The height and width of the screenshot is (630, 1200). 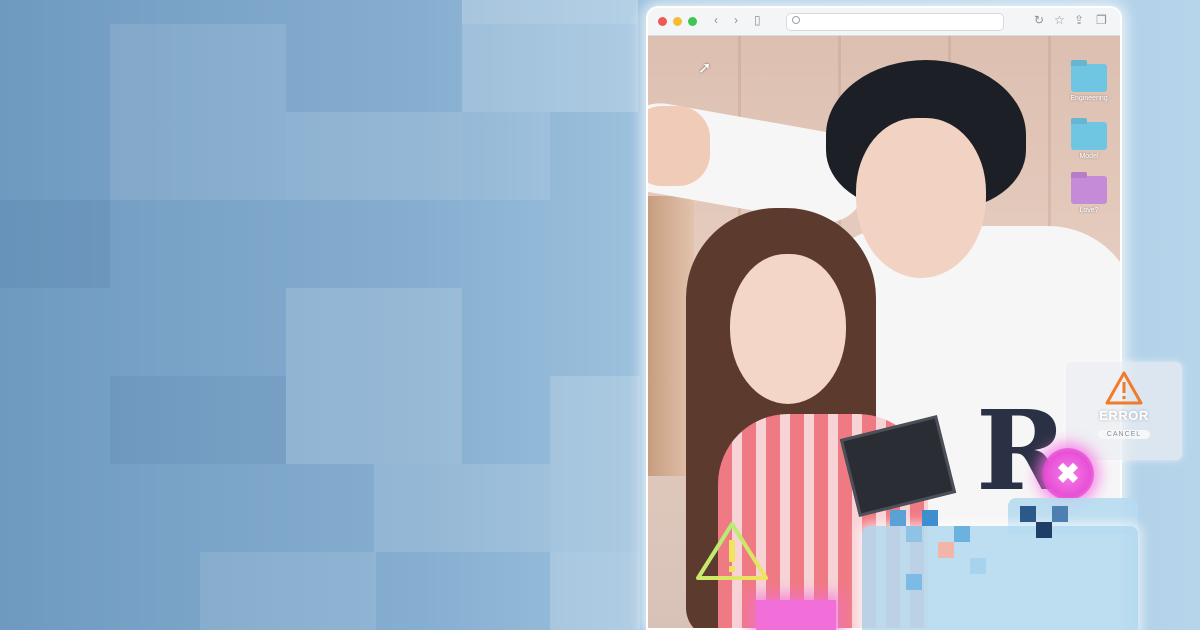 I want to click on desktop-folder-engineering: Engineering, so click(x=1089, y=83).